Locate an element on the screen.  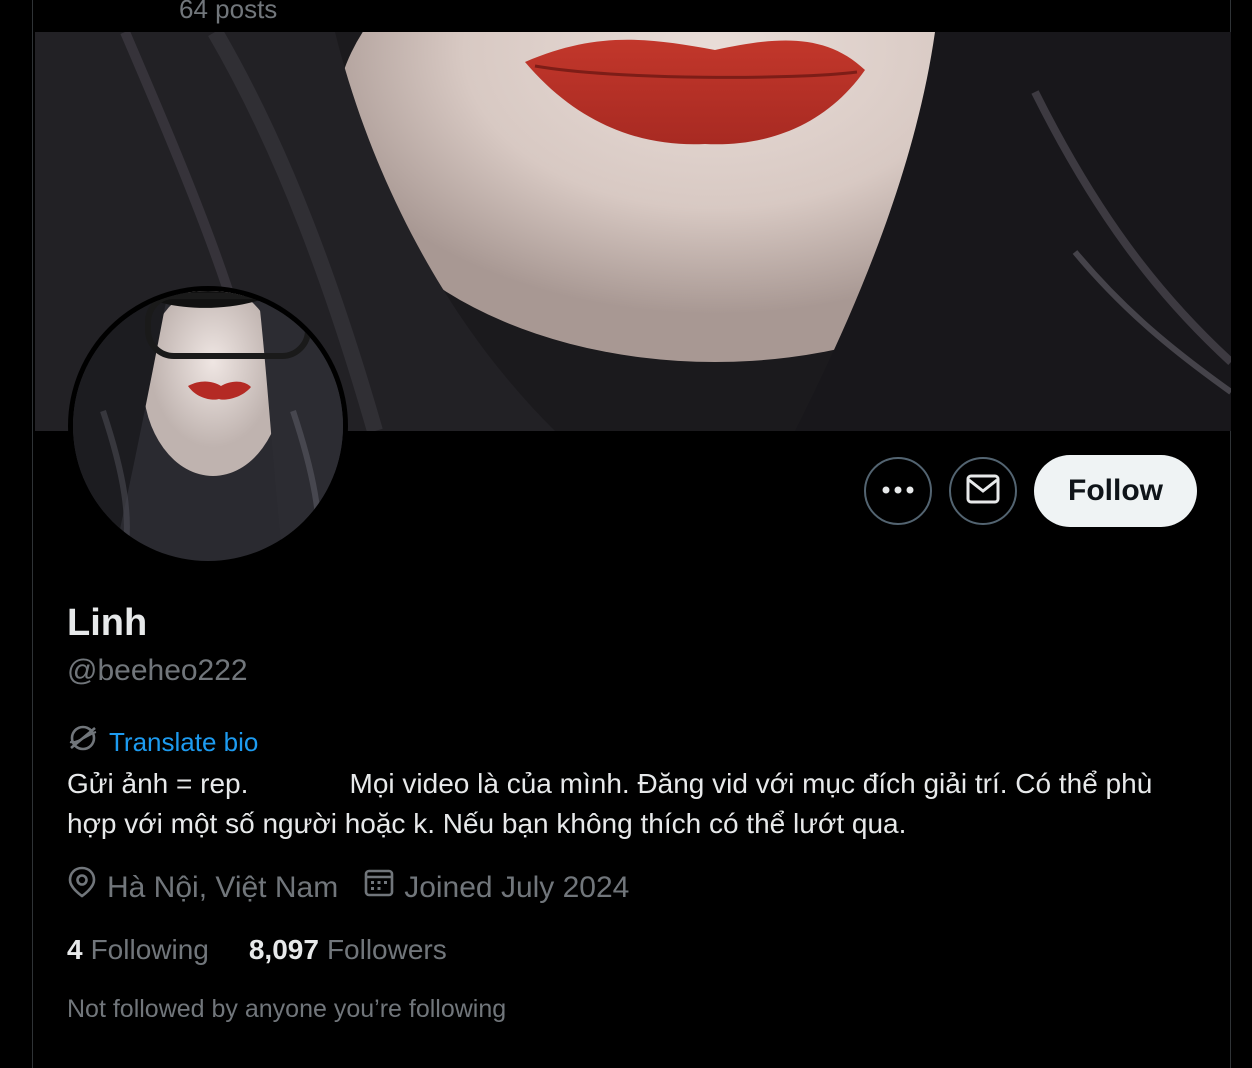
translate-bio-link: Translate bio is located at coordinates (162, 742).